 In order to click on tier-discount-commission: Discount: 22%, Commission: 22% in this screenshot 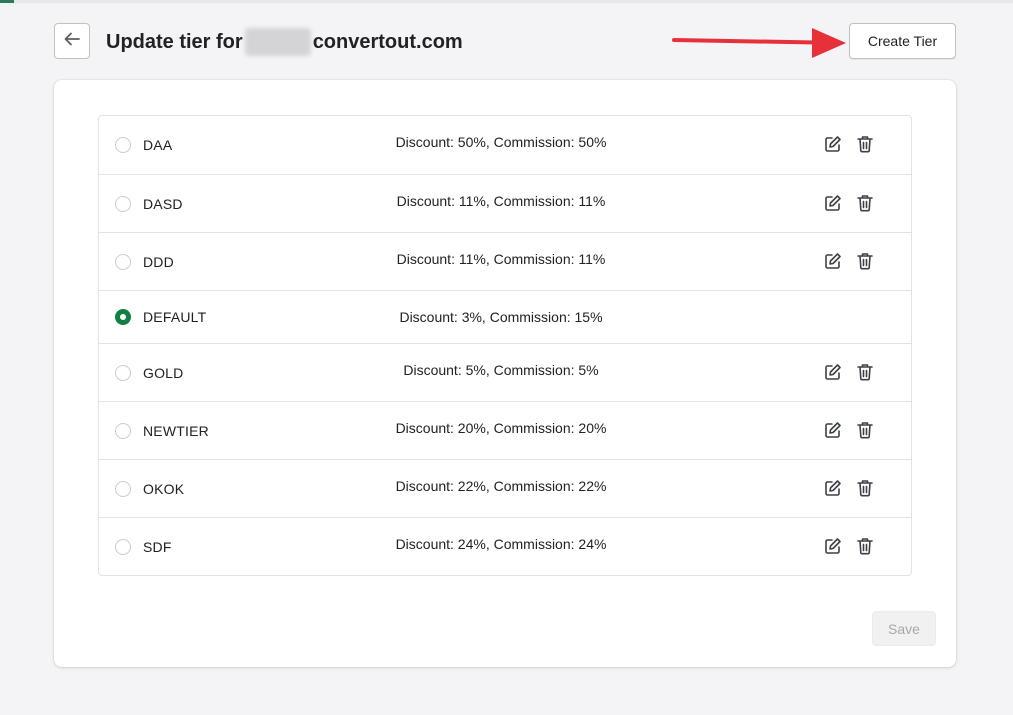, I will do `click(501, 486)`.